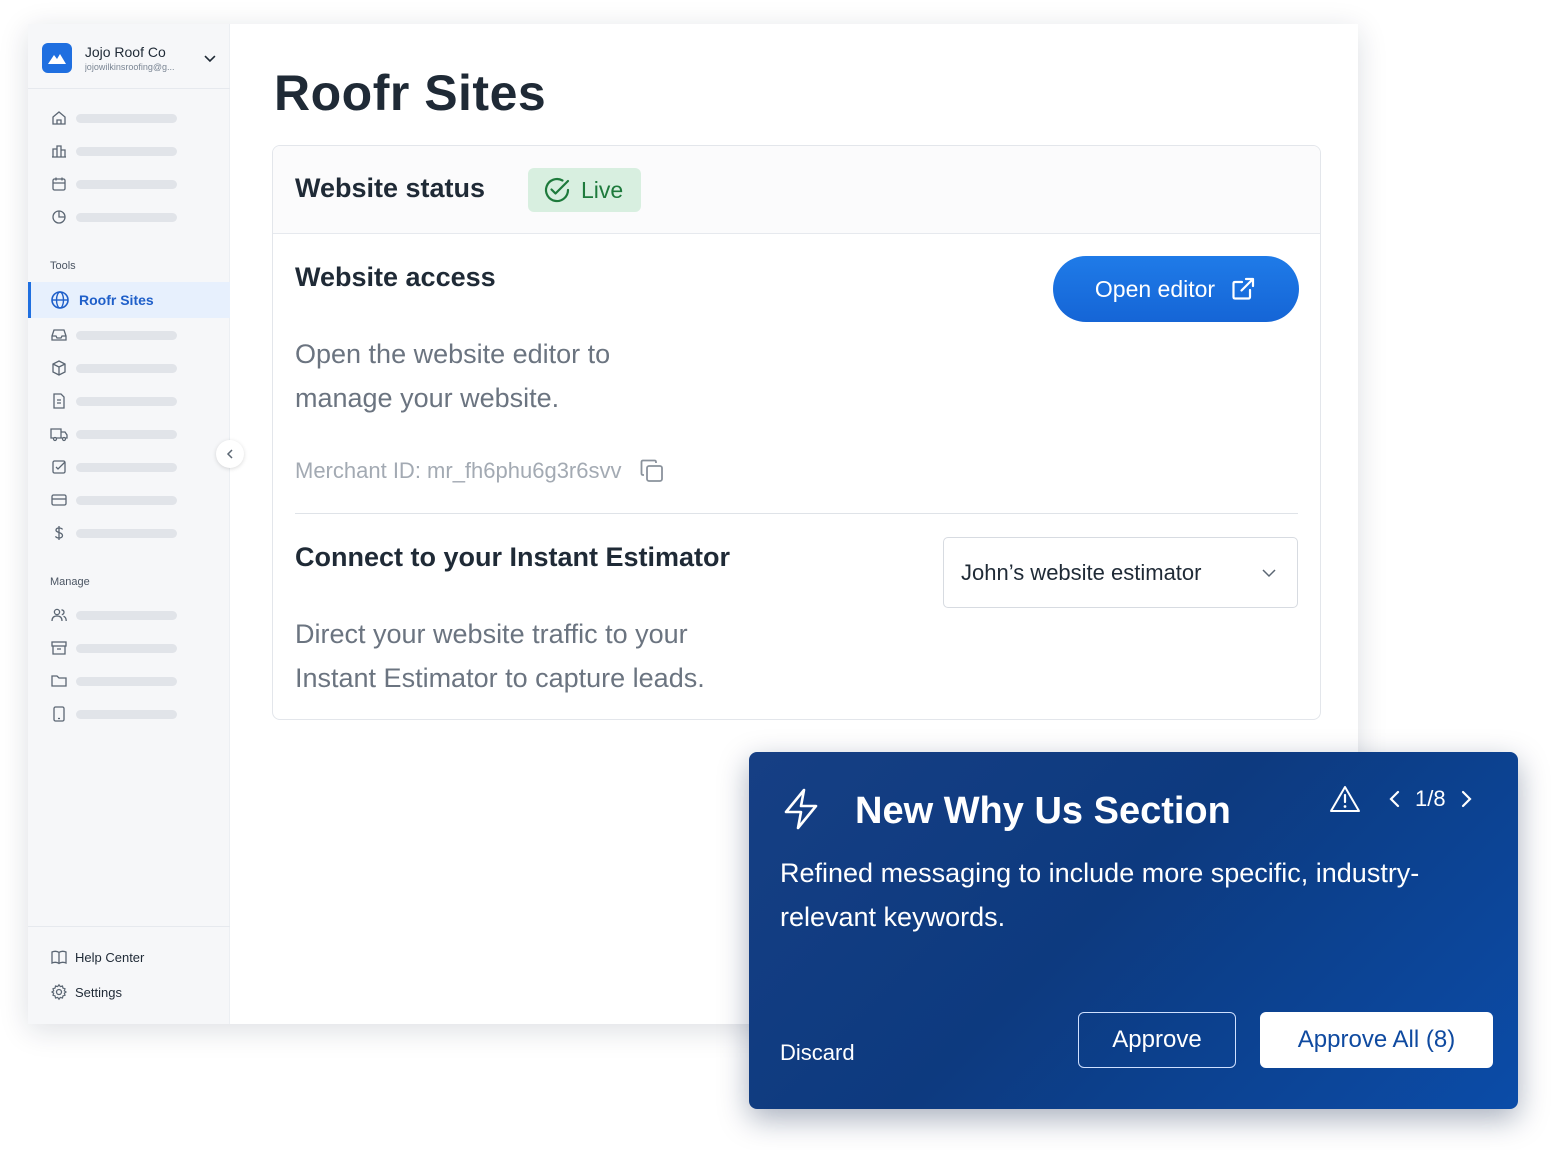 This screenshot has width=1554, height=1150. I want to click on help-center-link: Help Center, so click(97, 957).